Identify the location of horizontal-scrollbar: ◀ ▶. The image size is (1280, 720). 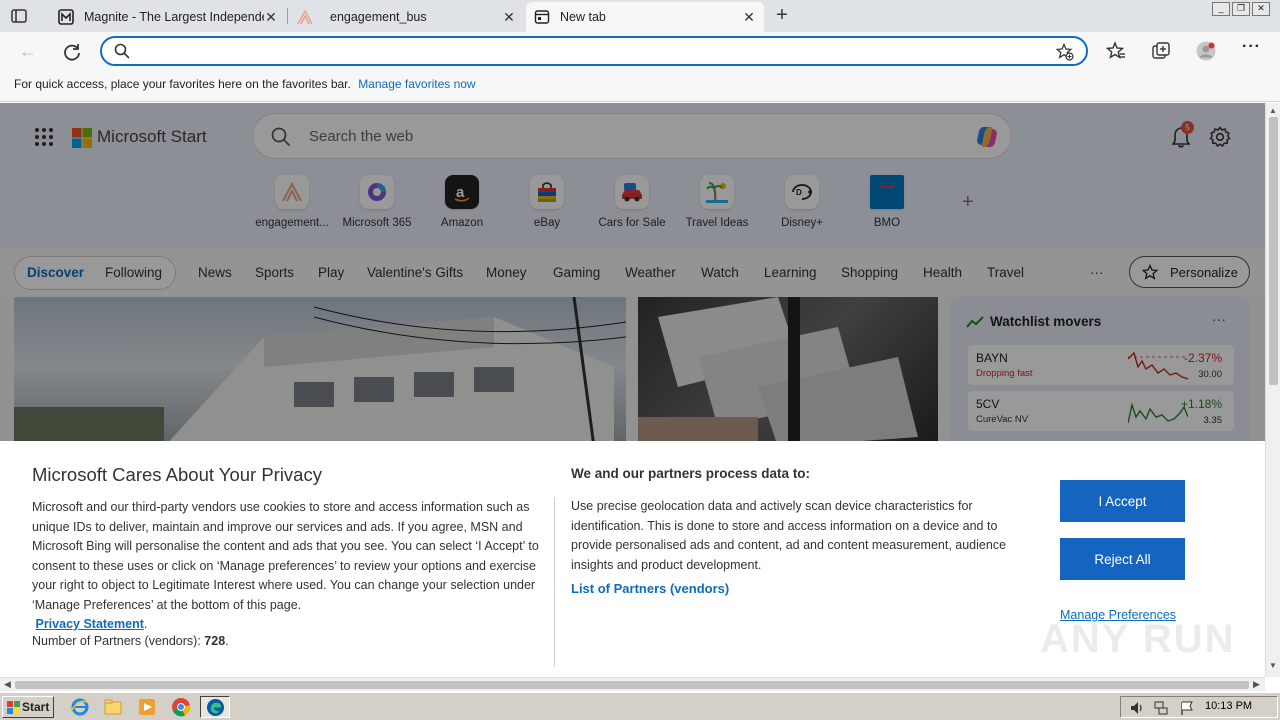
(632, 684).